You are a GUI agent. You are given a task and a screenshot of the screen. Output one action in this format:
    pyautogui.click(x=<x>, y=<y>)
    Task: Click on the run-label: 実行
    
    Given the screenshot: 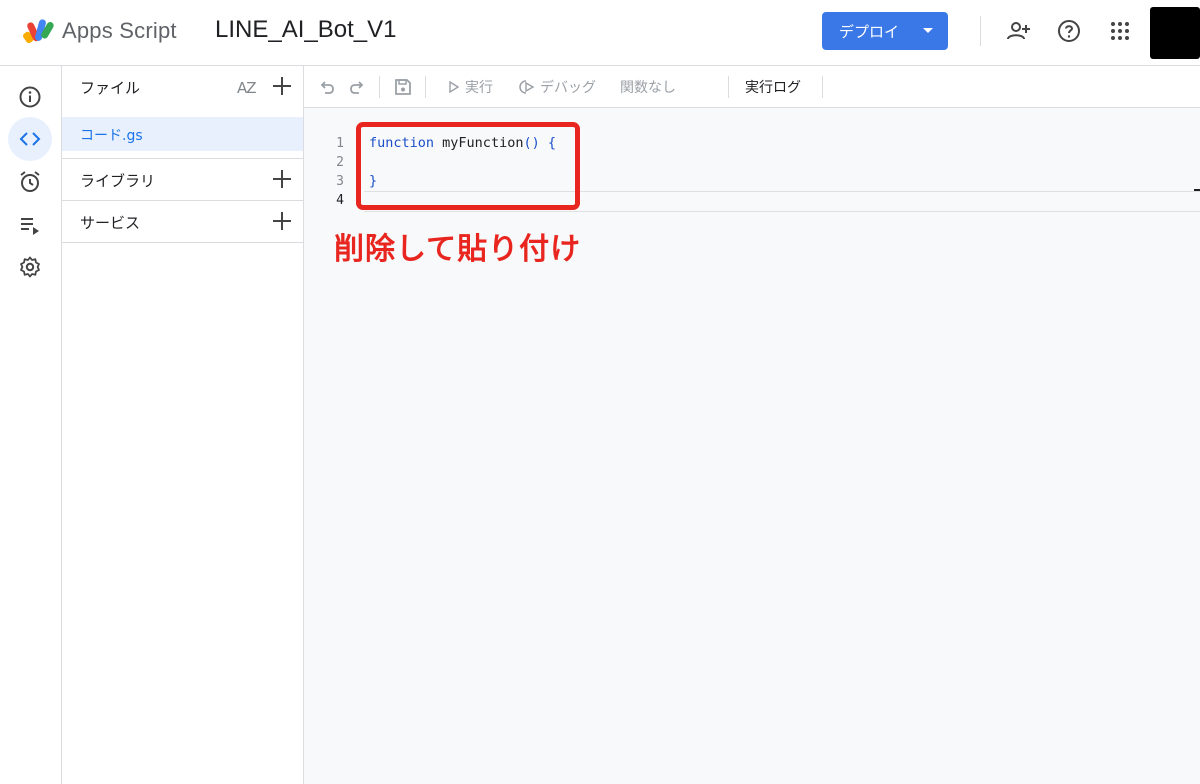 What is the action you would take?
    pyautogui.click(x=479, y=88)
    